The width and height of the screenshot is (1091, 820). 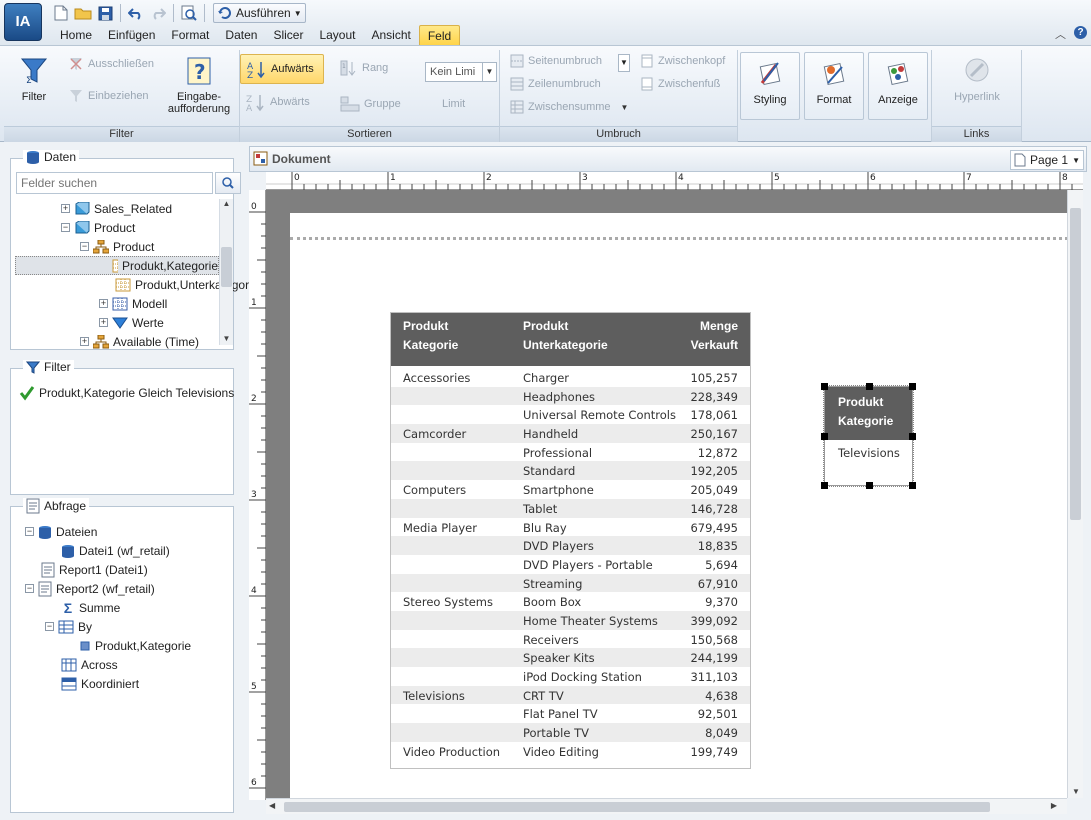 What do you see at coordinates (898, 86) in the screenshot?
I see `display-button: Anzeige` at bounding box center [898, 86].